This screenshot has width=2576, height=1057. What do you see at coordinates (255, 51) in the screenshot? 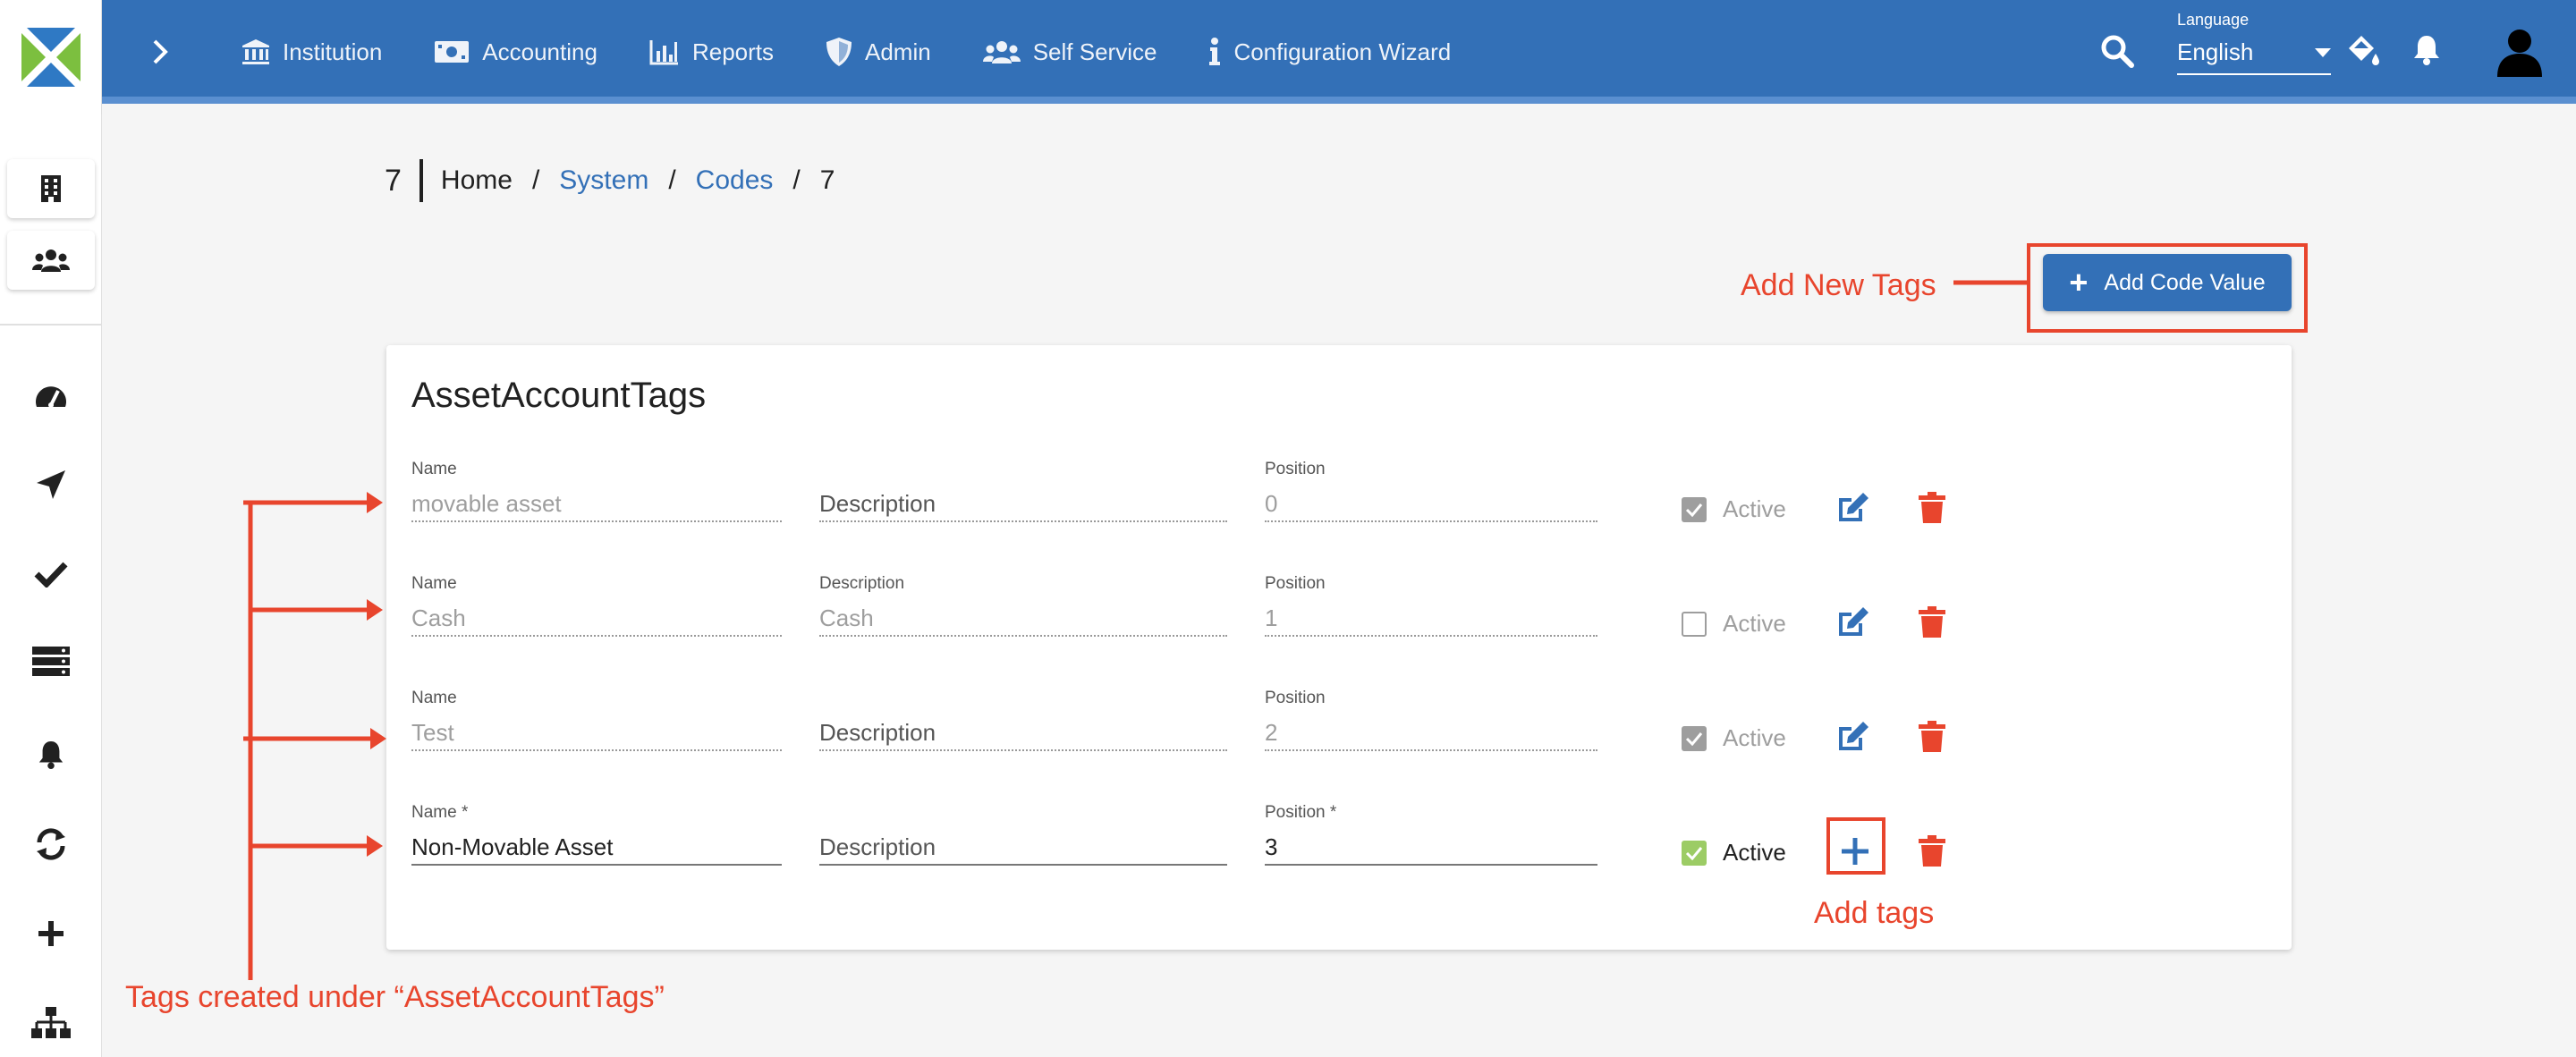
I see `bank-icon` at bounding box center [255, 51].